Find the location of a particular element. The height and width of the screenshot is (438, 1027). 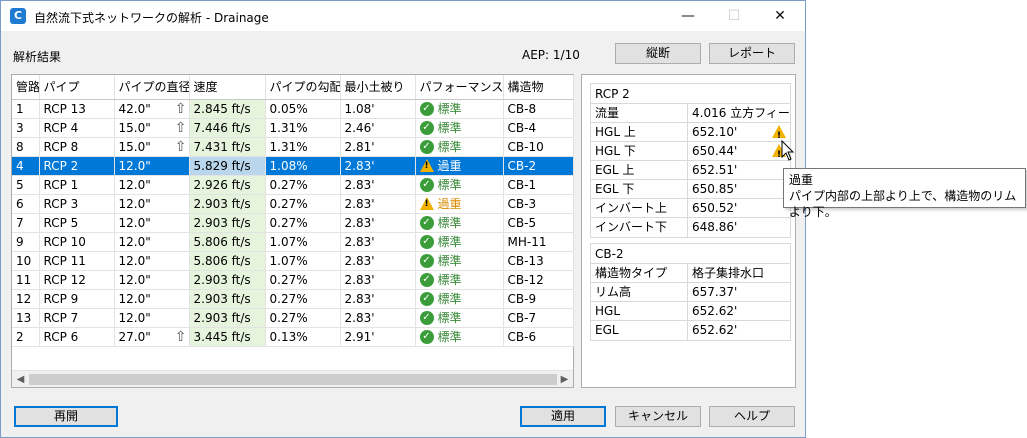

reopen-button: 再開 is located at coordinates (66, 416).